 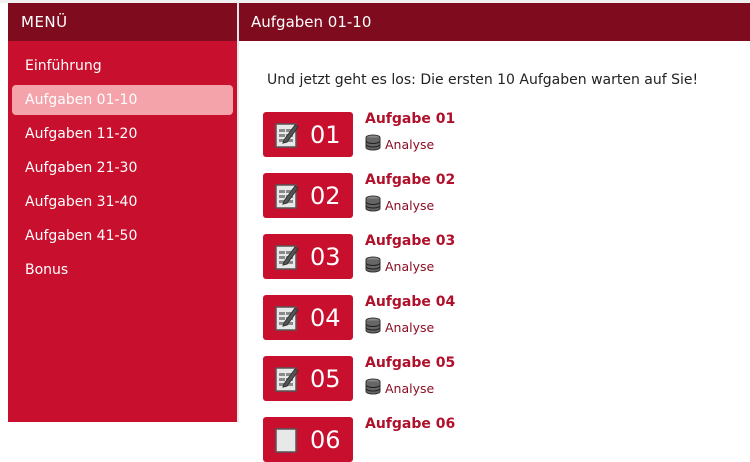 I want to click on task-row: 02 Aufgabe 02 Analyse, so click(x=498, y=195).